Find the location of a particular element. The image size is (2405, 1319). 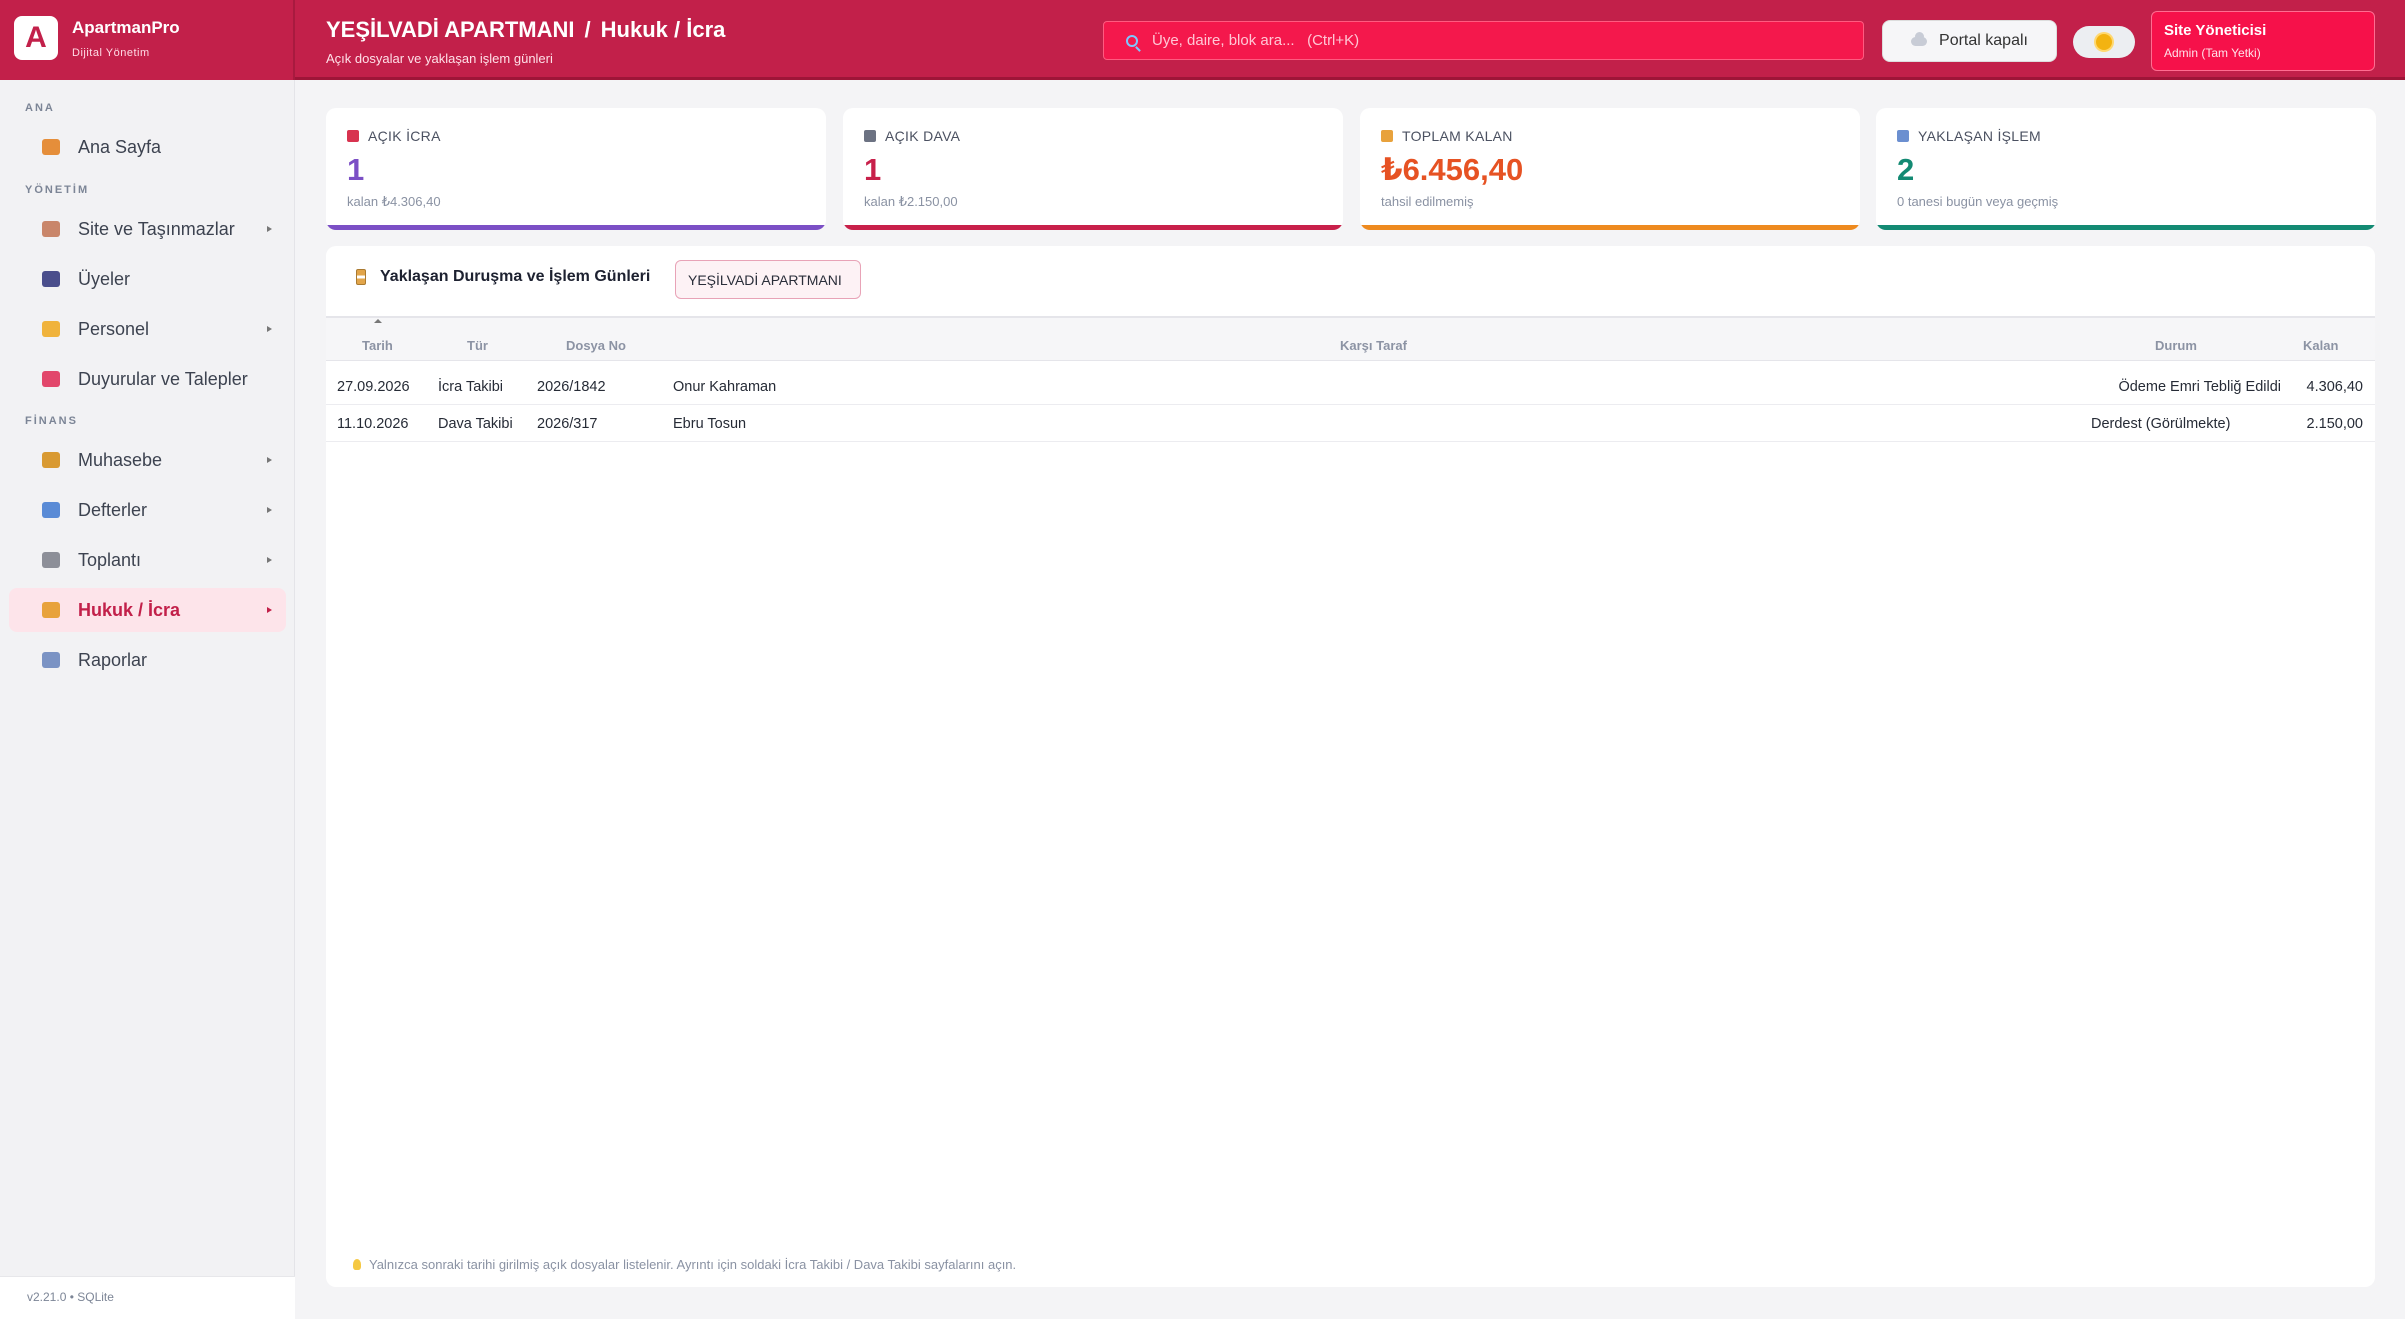

panel-title: Yaklaşan Duruşma ve İşlem Günleri is located at coordinates (503, 277).